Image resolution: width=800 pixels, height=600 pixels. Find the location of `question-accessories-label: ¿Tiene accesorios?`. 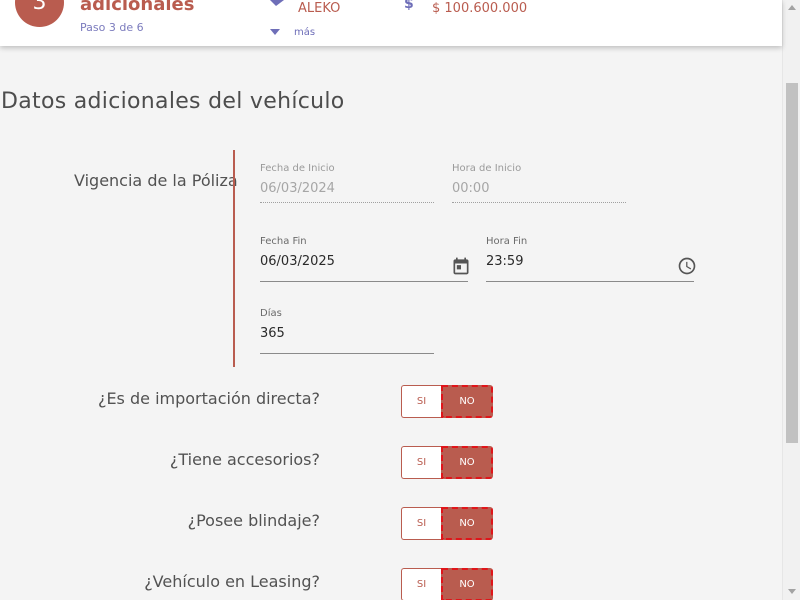

question-accessories-label: ¿Tiene accesorios? is located at coordinates (244, 459).